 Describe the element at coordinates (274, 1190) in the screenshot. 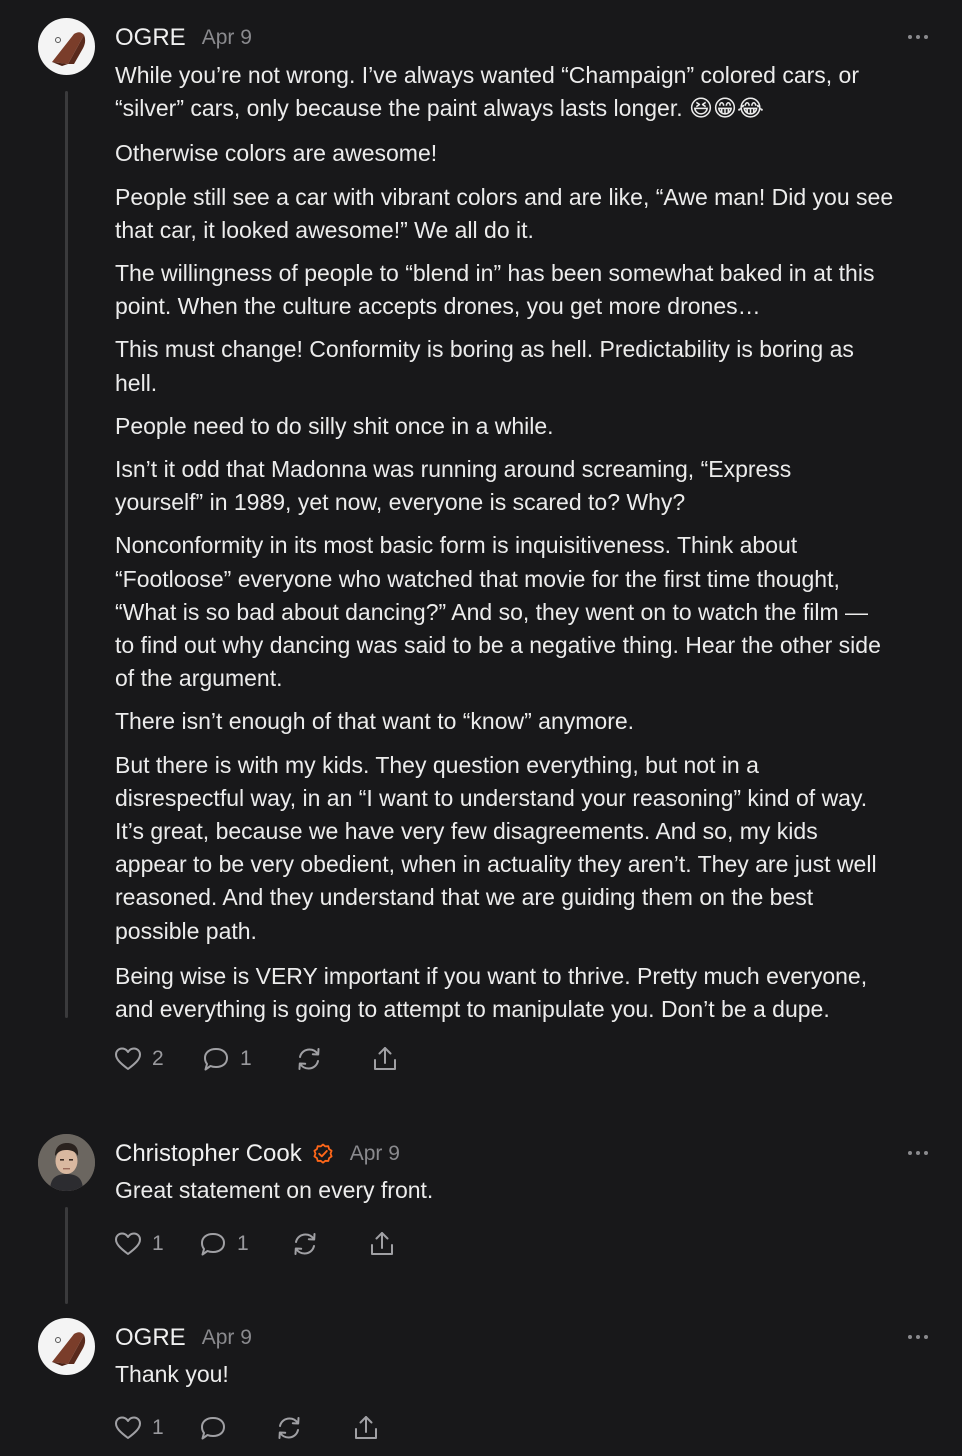

I see `comment-paragraph: Great statement on every front.` at that location.